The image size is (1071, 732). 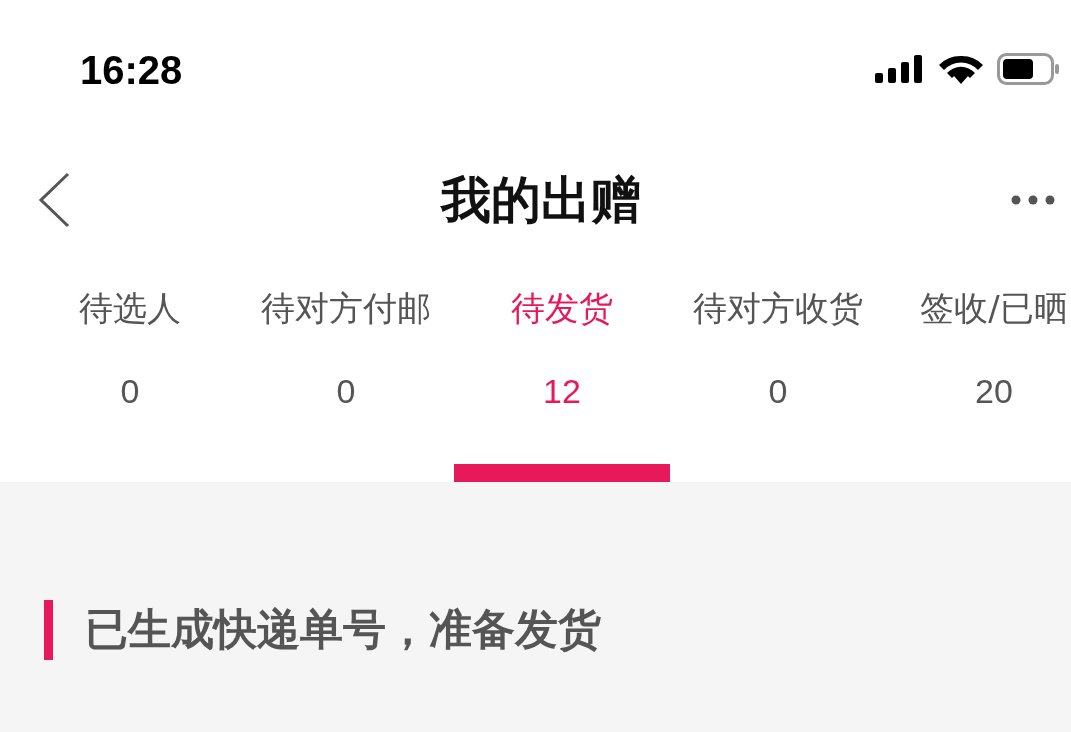 What do you see at coordinates (48, 630) in the screenshot?
I see `section-marker` at bounding box center [48, 630].